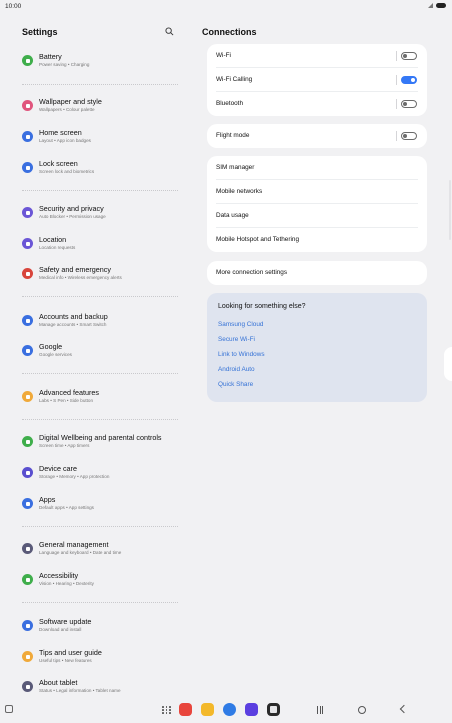 The image size is (452, 723). I want to click on home-button-icon, so click(362, 710).